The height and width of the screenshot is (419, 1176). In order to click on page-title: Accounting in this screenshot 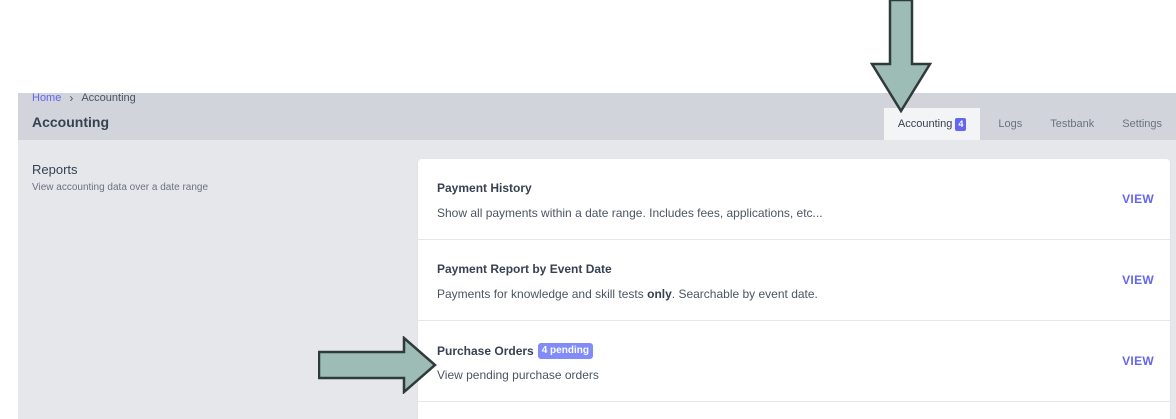, I will do `click(70, 122)`.